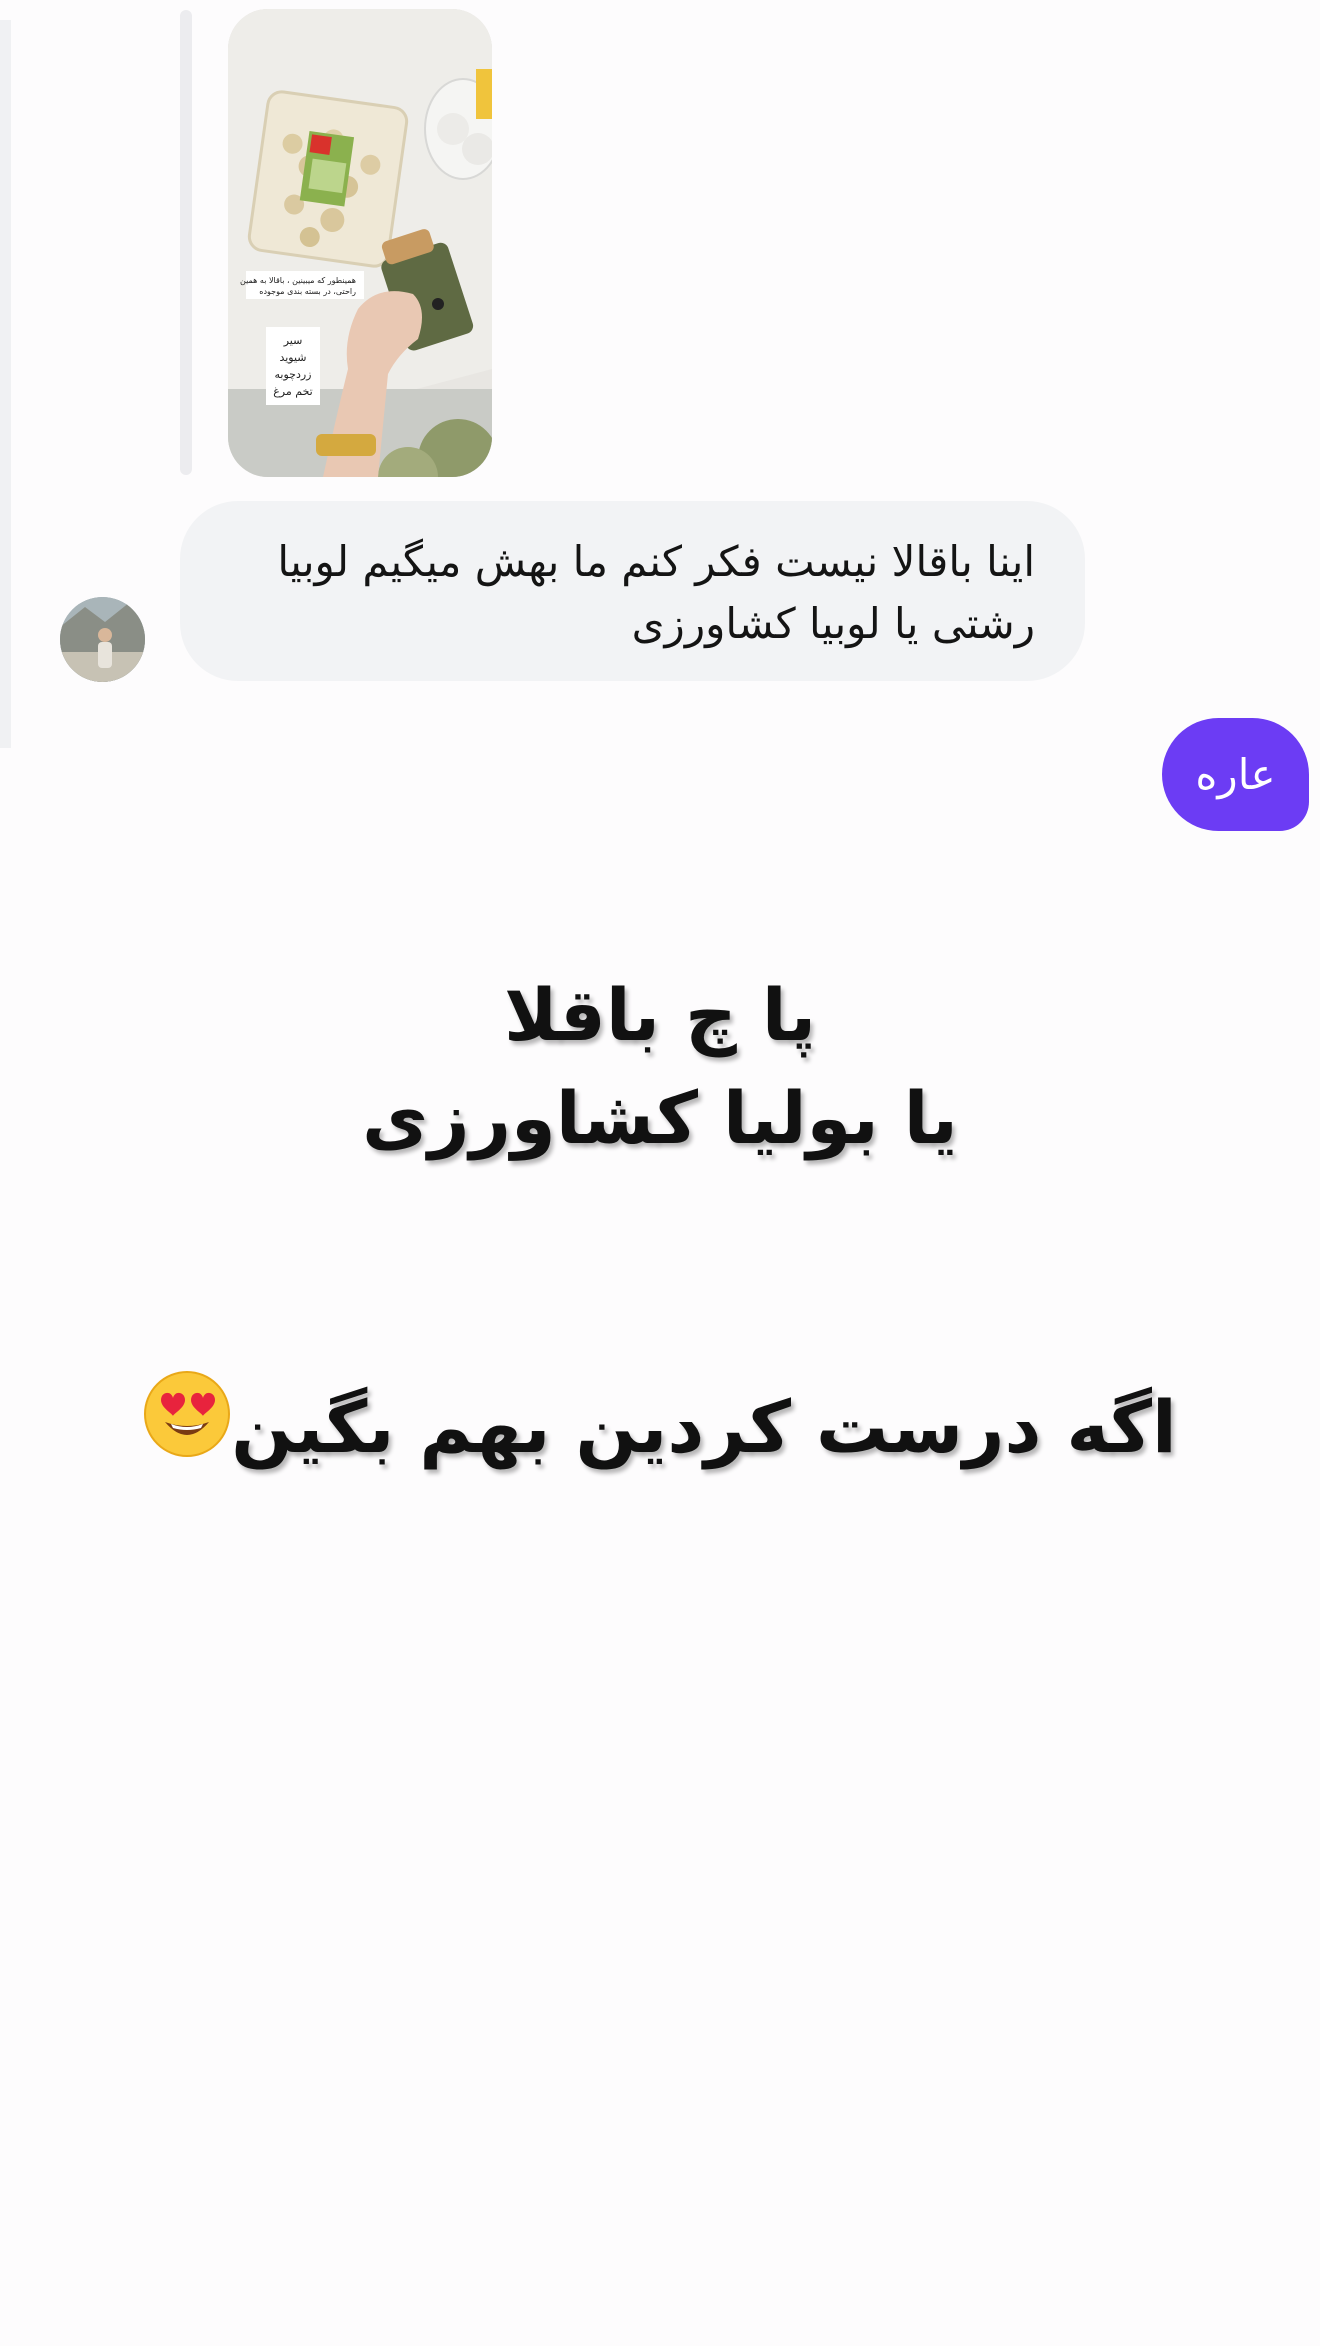  I want to click on story-list-item: تخم مرغ, so click(293, 391).